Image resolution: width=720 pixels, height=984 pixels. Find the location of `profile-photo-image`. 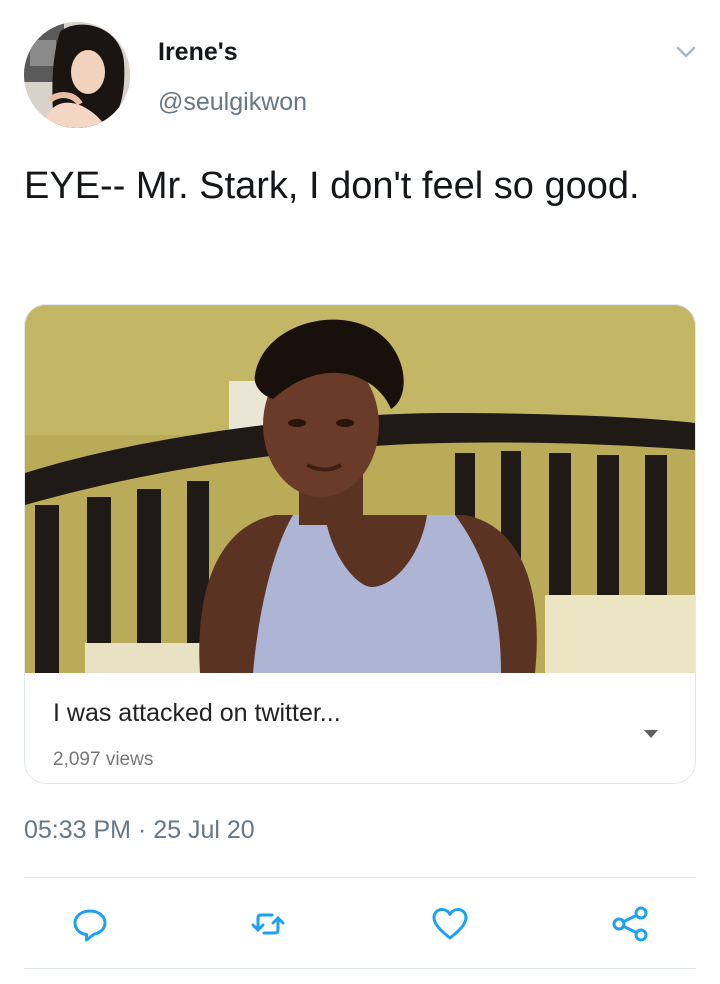

profile-photo-image is located at coordinates (77, 75).